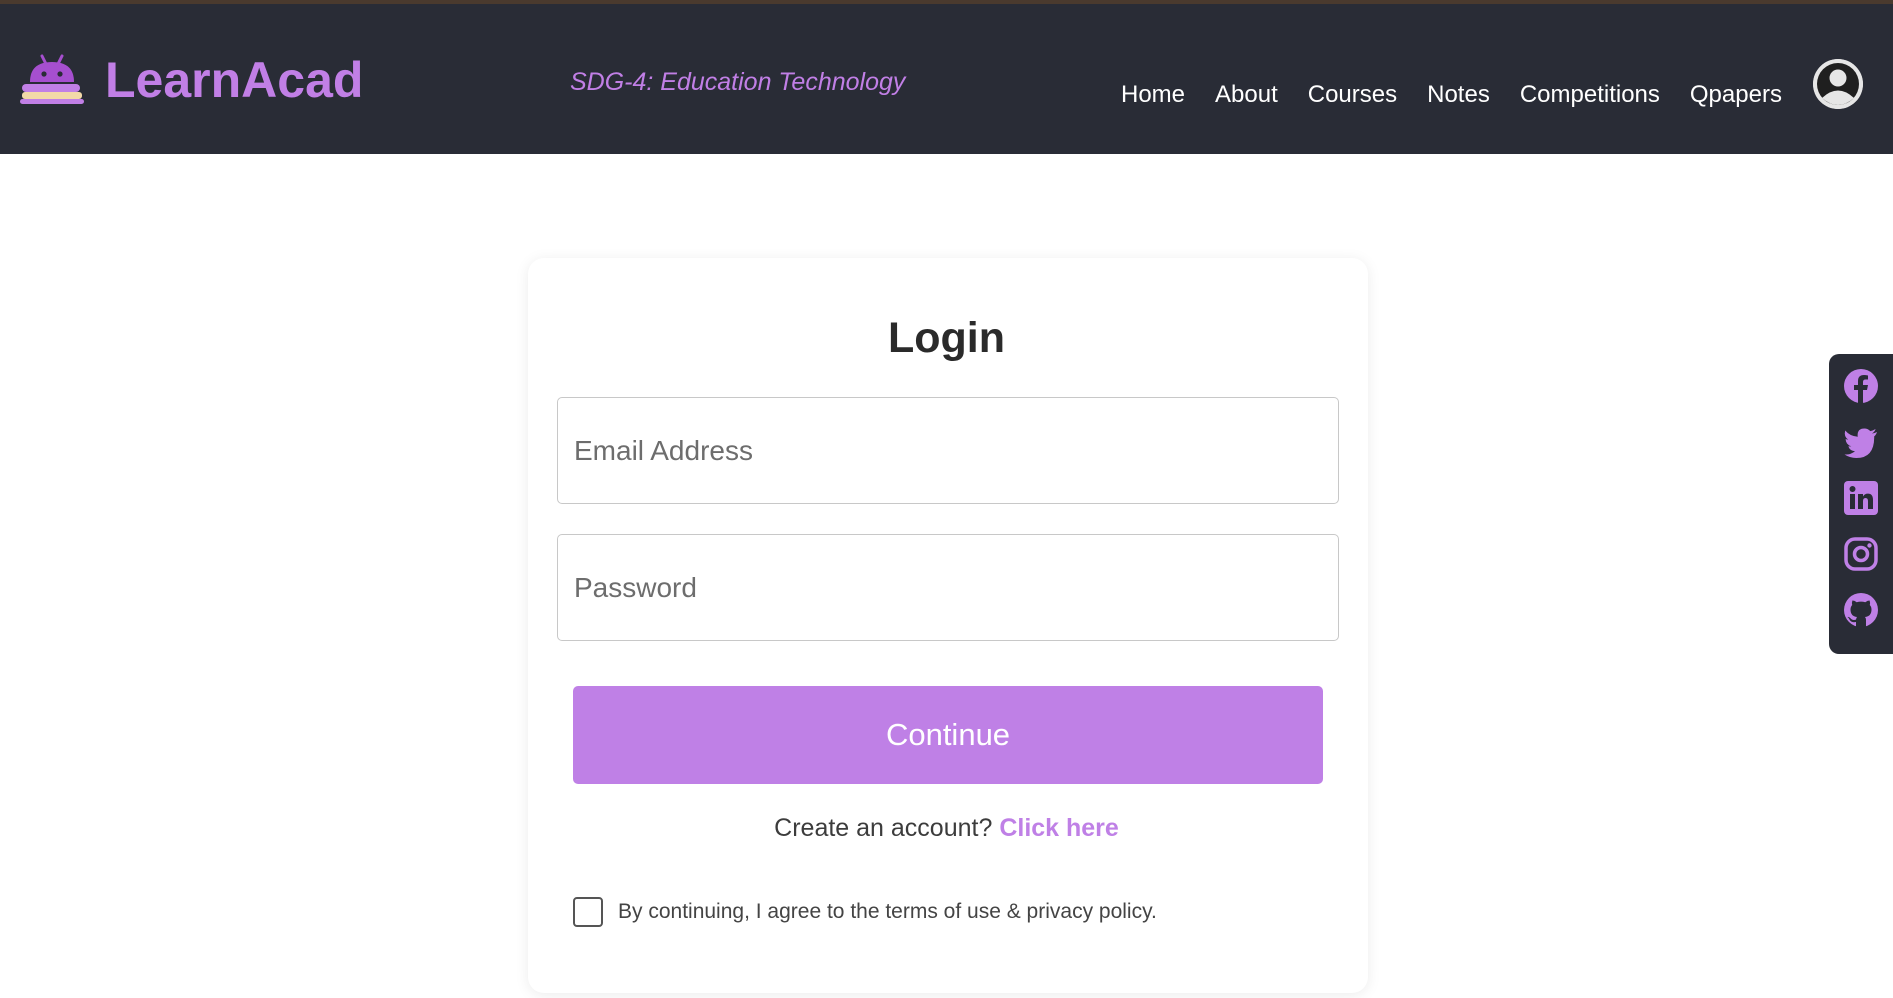 The height and width of the screenshot is (998, 1893). What do you see at coordinates (1153, 95) in the screenshot?
I see `nav-item-home: Home` at bounding box center [1153, 95].